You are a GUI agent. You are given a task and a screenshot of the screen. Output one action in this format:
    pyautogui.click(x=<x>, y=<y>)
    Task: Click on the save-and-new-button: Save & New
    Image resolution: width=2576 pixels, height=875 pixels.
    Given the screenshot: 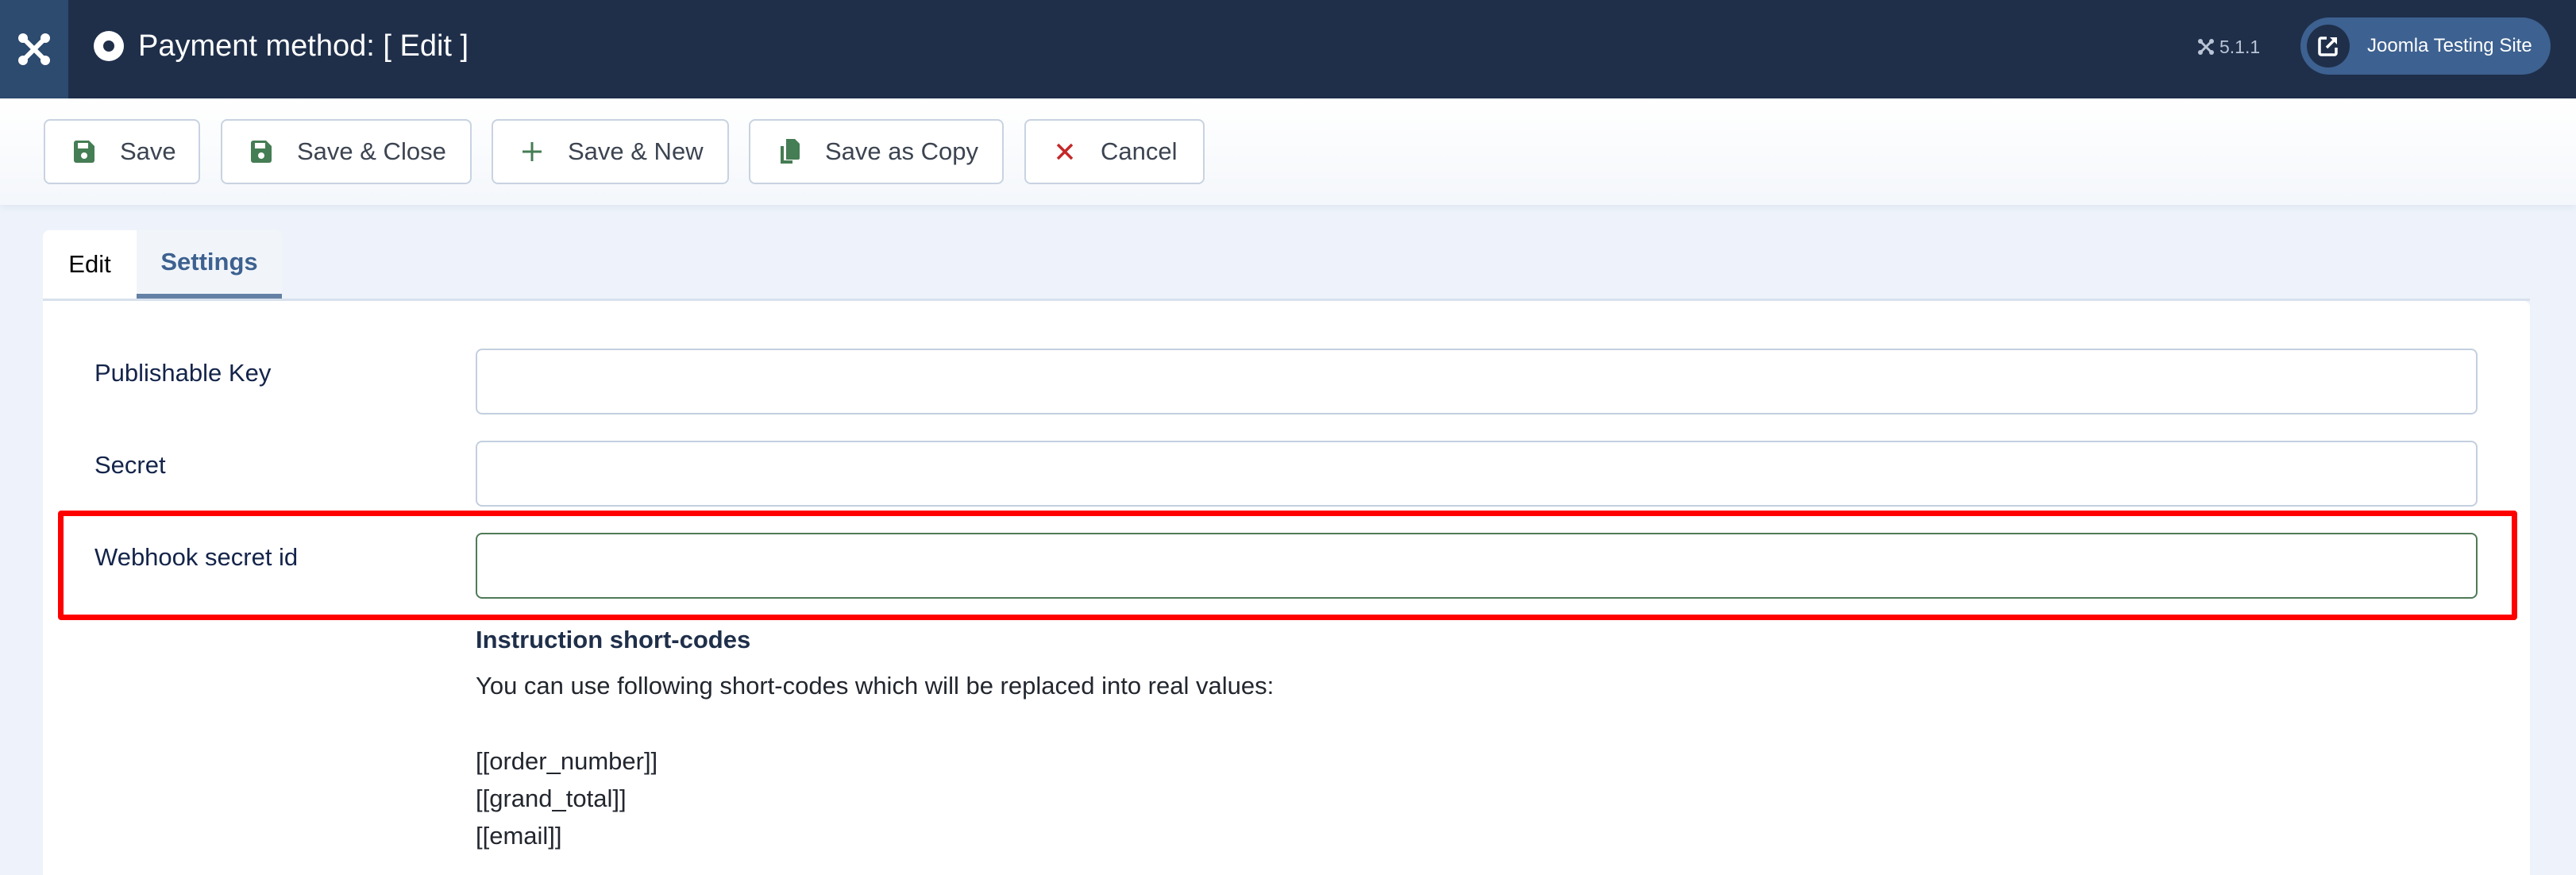 What is the action you would take?
    pyautogui.click(x=610, y=151)
    